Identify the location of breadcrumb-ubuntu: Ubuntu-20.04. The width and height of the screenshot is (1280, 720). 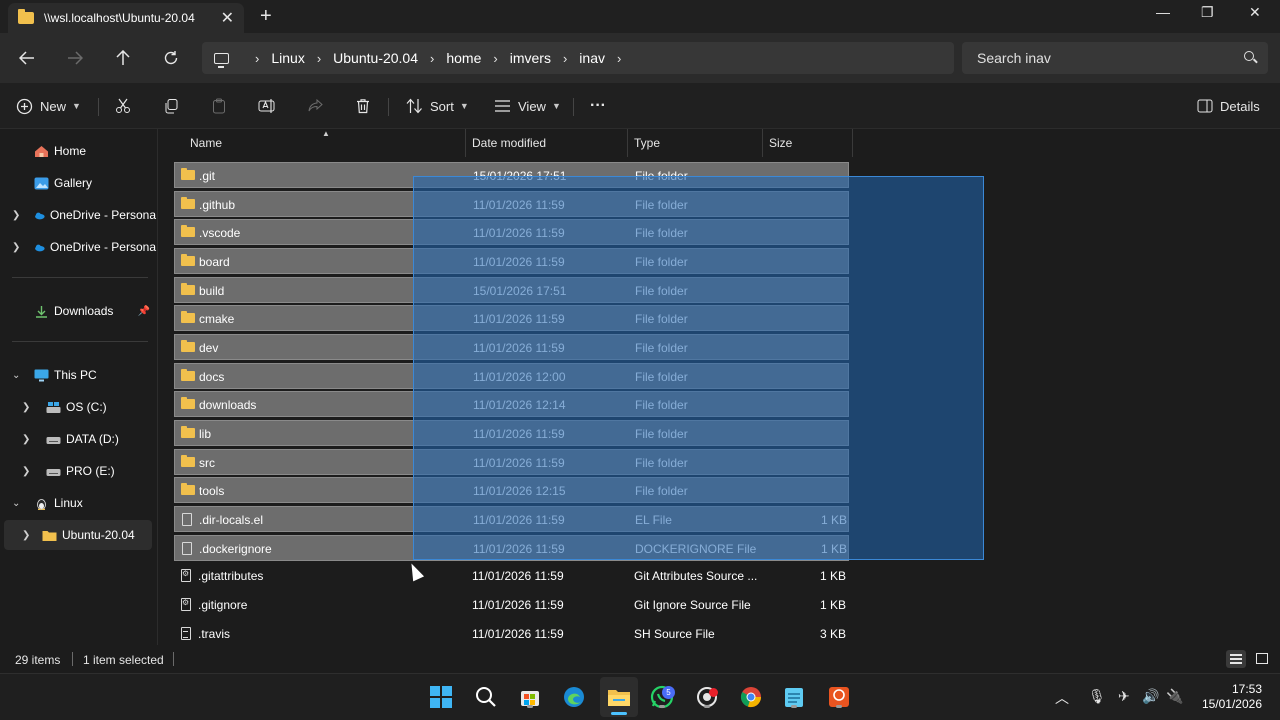
(375, 58).